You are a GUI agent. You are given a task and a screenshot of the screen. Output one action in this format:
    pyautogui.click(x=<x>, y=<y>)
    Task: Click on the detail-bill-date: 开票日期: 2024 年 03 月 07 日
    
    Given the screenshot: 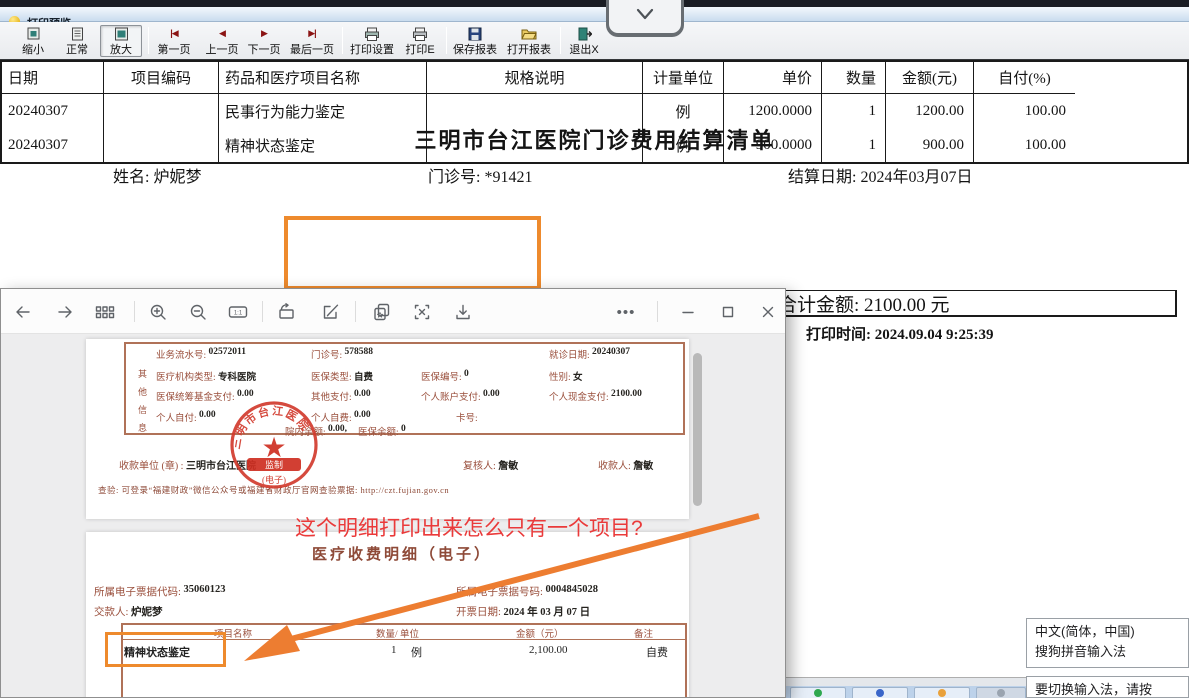 What is the action you would take?
    pyautogui.click(x=523, y=612)
    